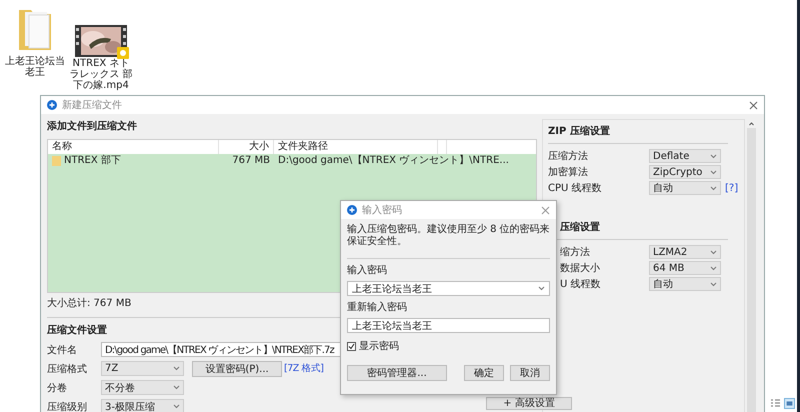 The height and width of the screenshot is (412, 800). I want to click on field-label: 压缩格式, so click(67, 369).